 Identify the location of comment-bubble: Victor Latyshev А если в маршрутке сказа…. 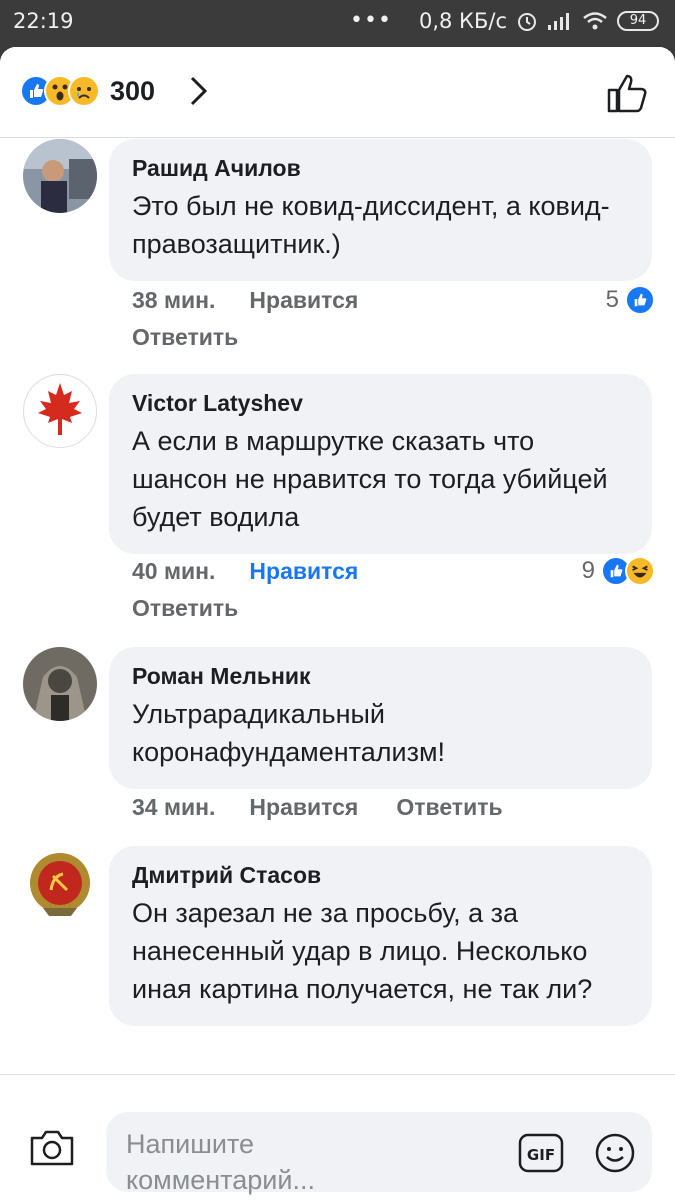
(380, 464).